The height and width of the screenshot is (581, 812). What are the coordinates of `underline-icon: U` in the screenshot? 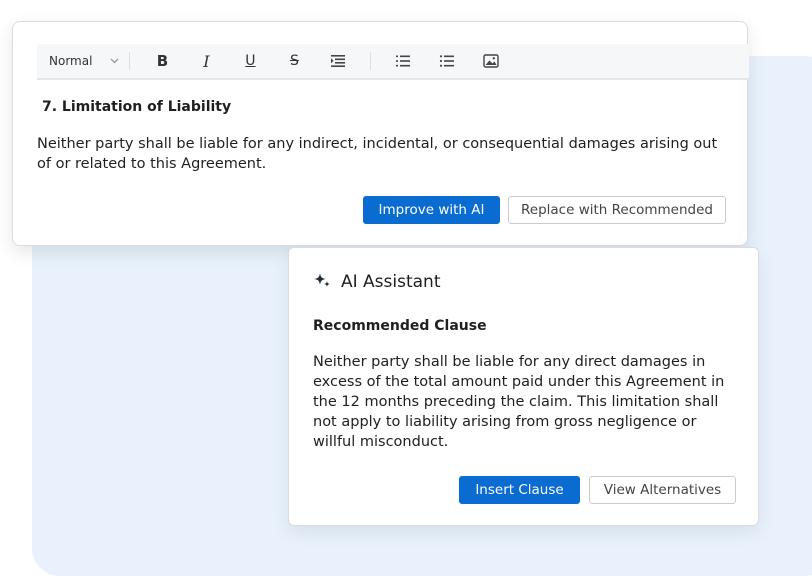 It's located at (250, 61).